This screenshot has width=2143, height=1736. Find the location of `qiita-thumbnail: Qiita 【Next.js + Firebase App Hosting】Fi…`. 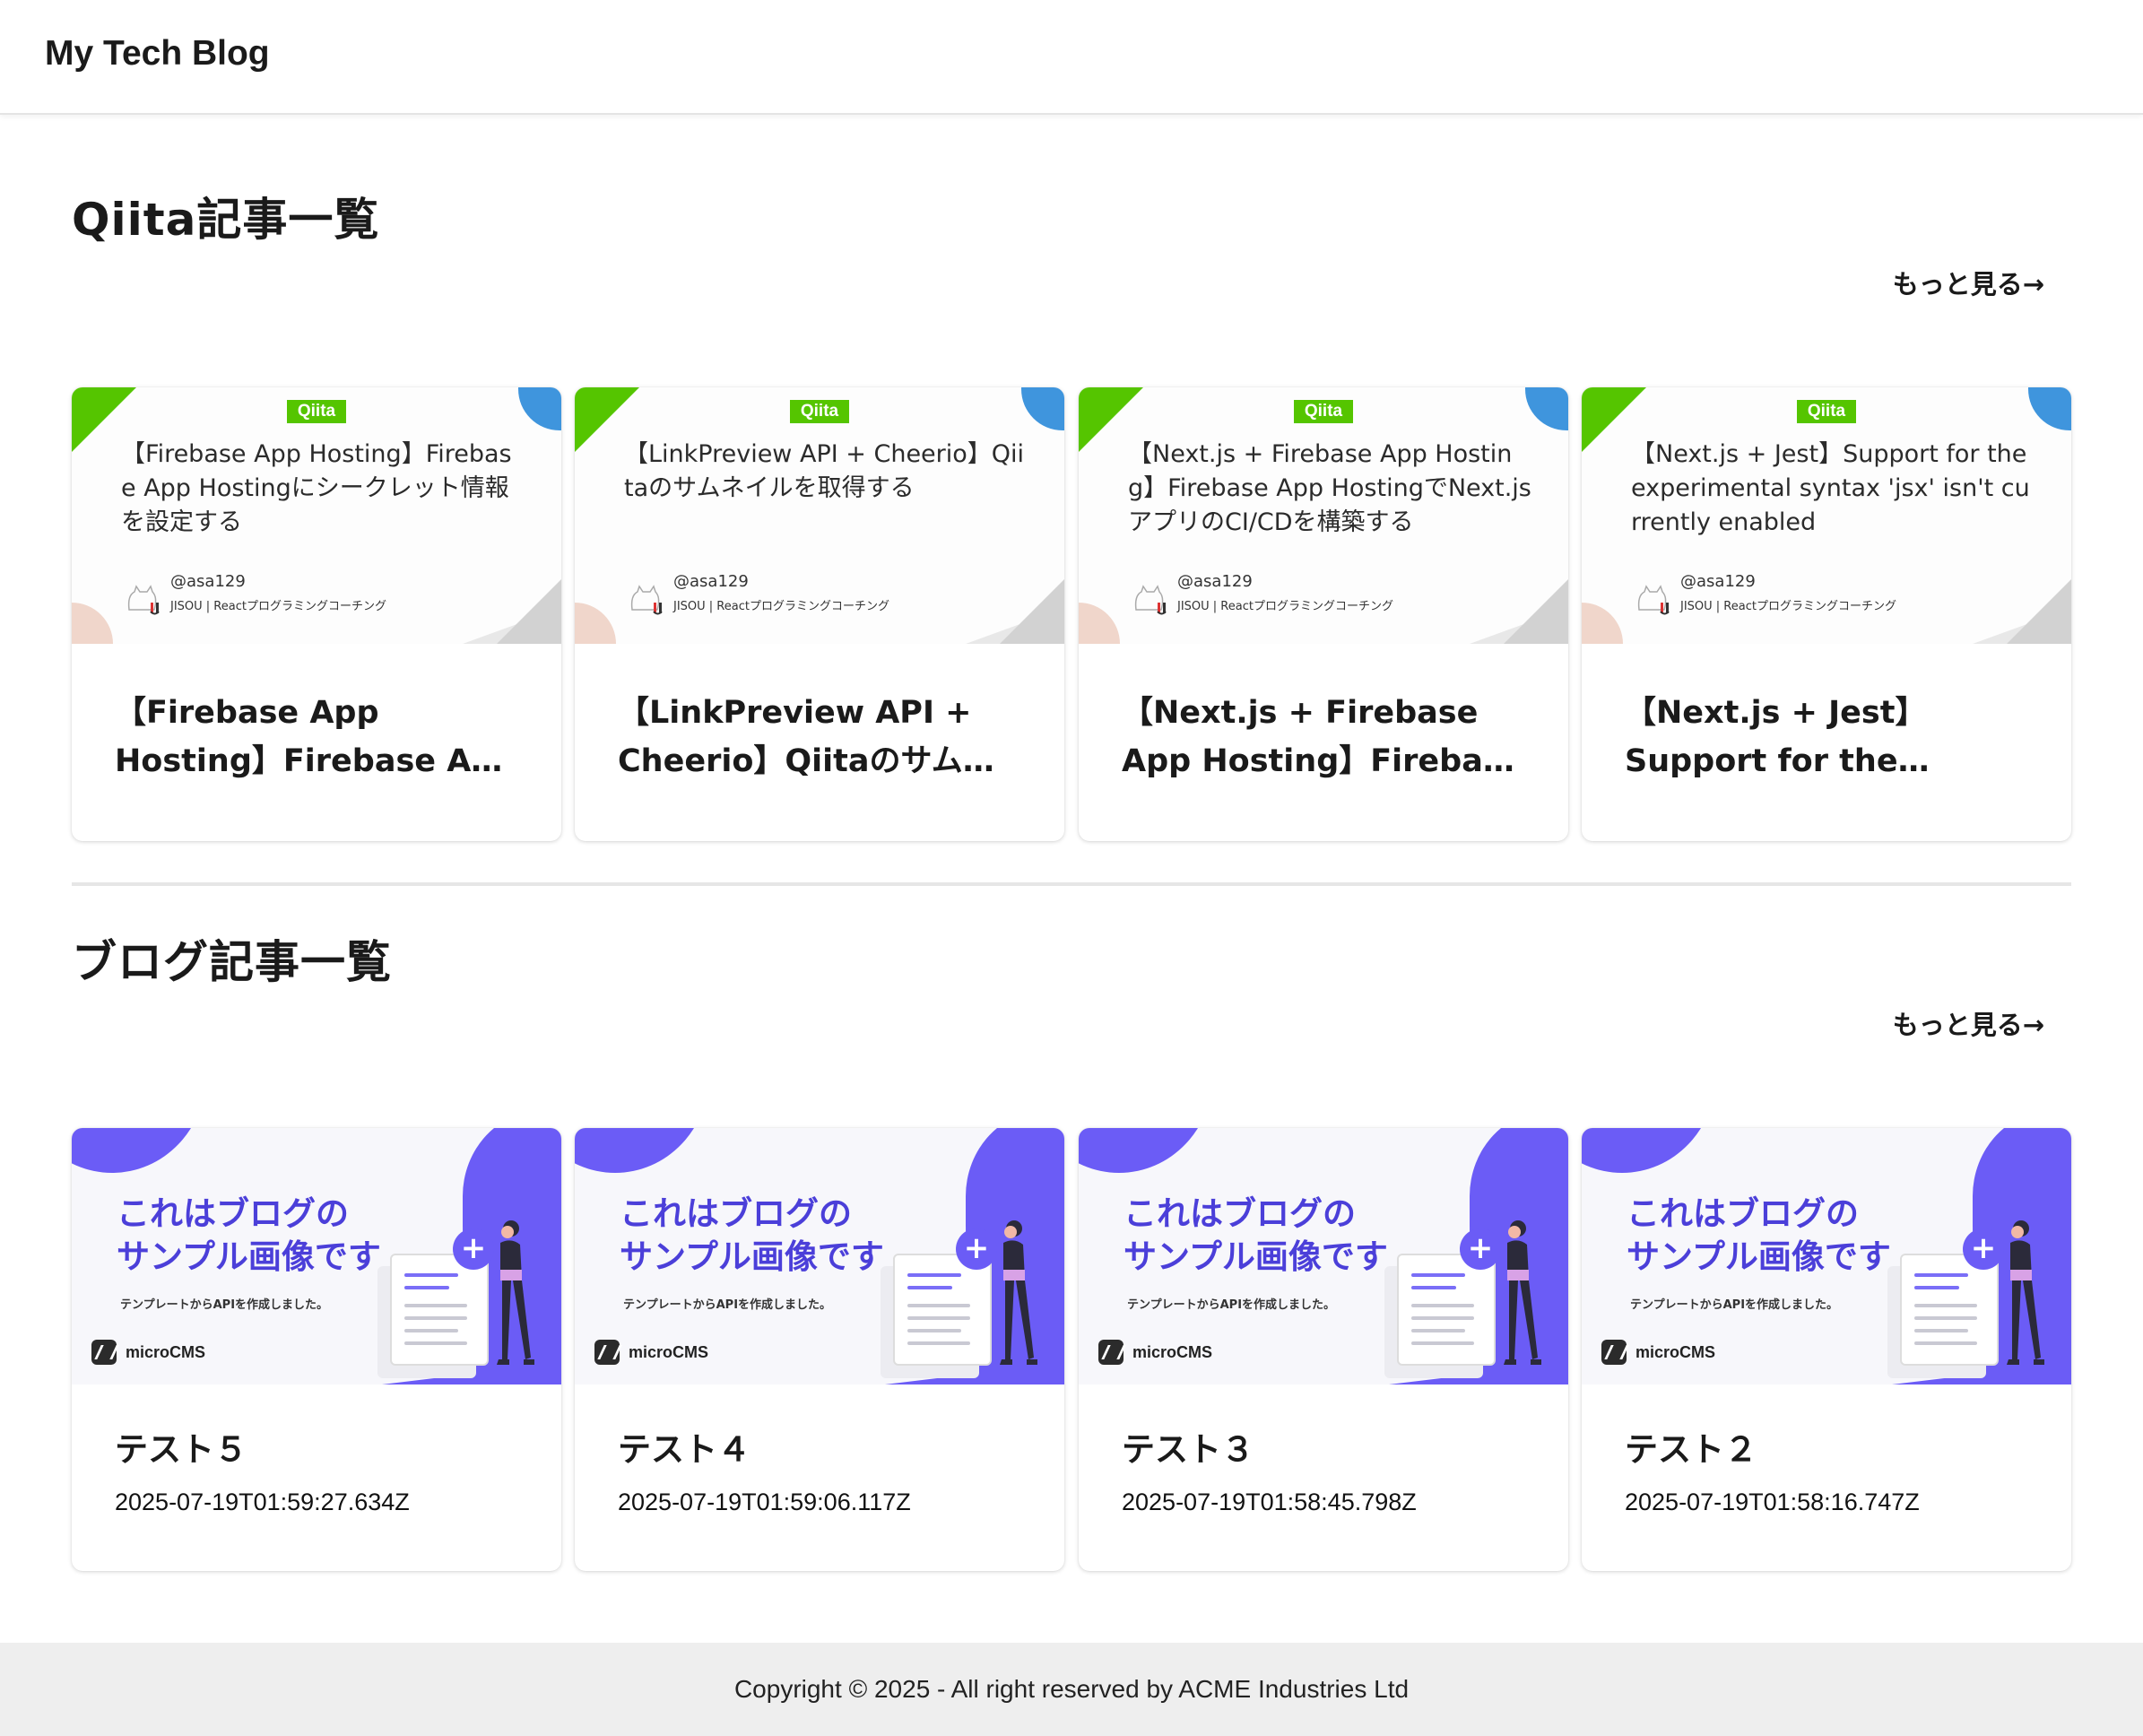

qiita-thumbnail: Qiita 【Next.js + Firebase App Hosting】Fi… is located at coordinates (1323, 515).